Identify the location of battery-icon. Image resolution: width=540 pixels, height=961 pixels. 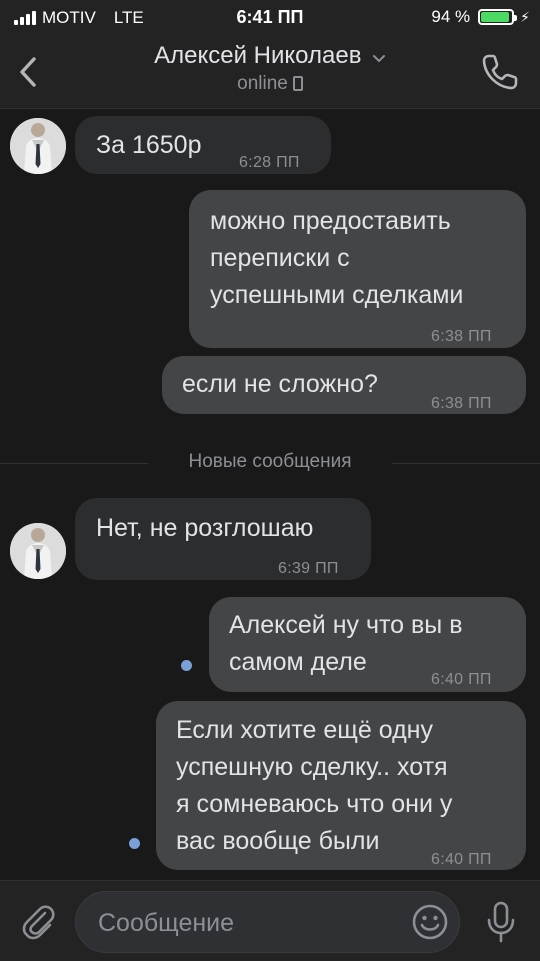
(498, 17).